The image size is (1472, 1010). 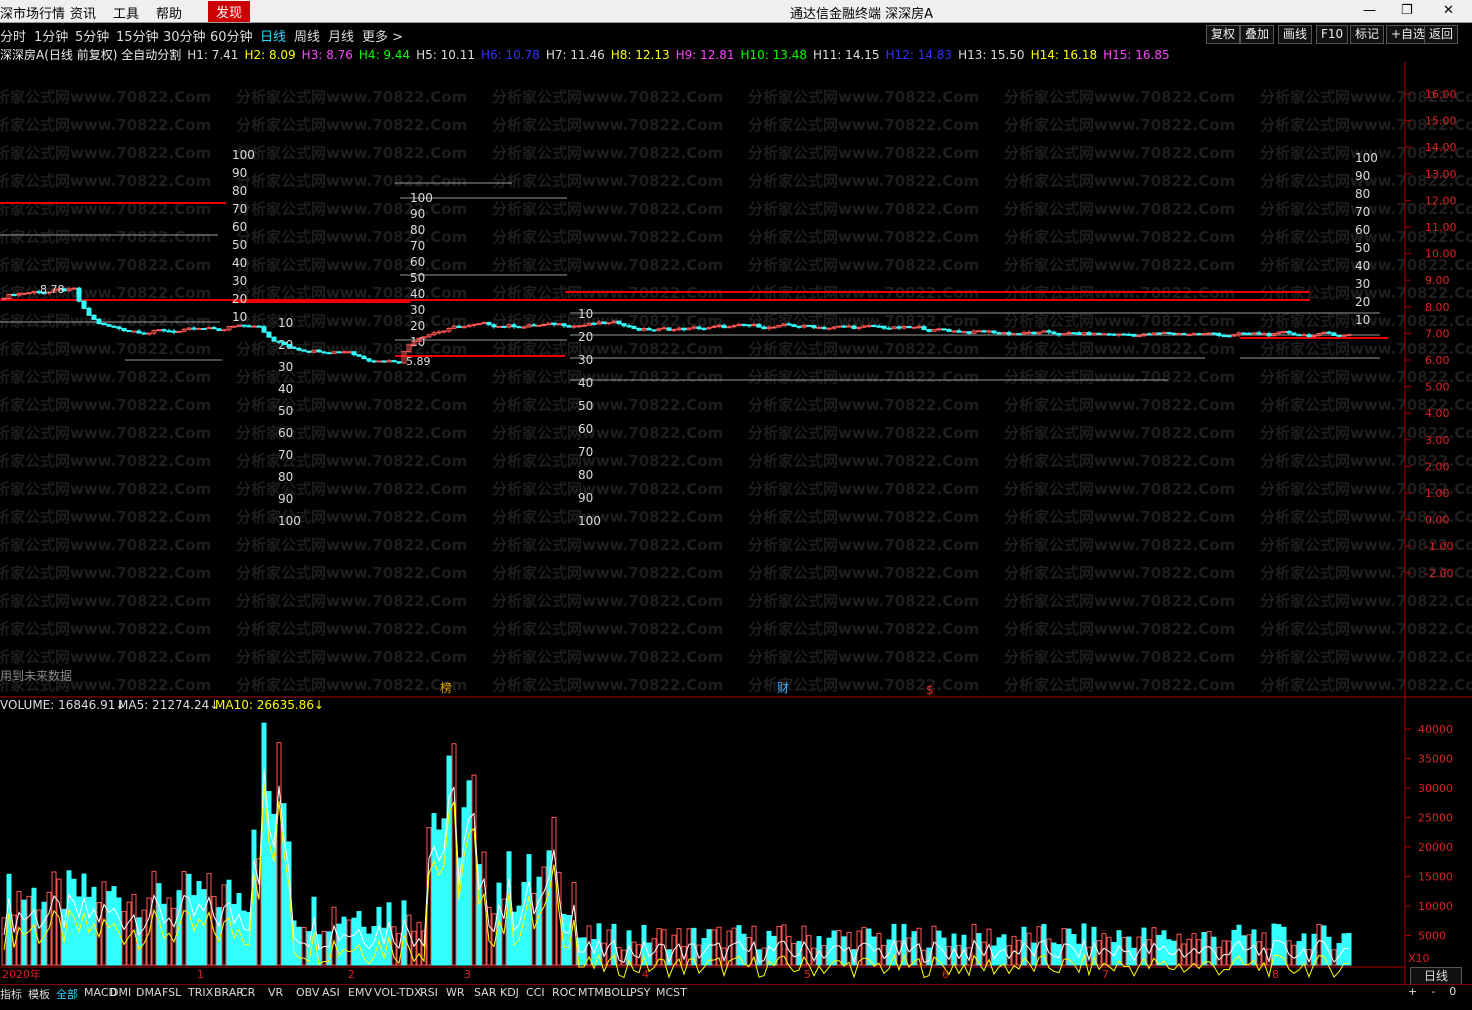 What do you see at coordinates (429, 992) in the screenshot?
I see `indicator-tab-15: RSI` at bounding box center [429, 992].